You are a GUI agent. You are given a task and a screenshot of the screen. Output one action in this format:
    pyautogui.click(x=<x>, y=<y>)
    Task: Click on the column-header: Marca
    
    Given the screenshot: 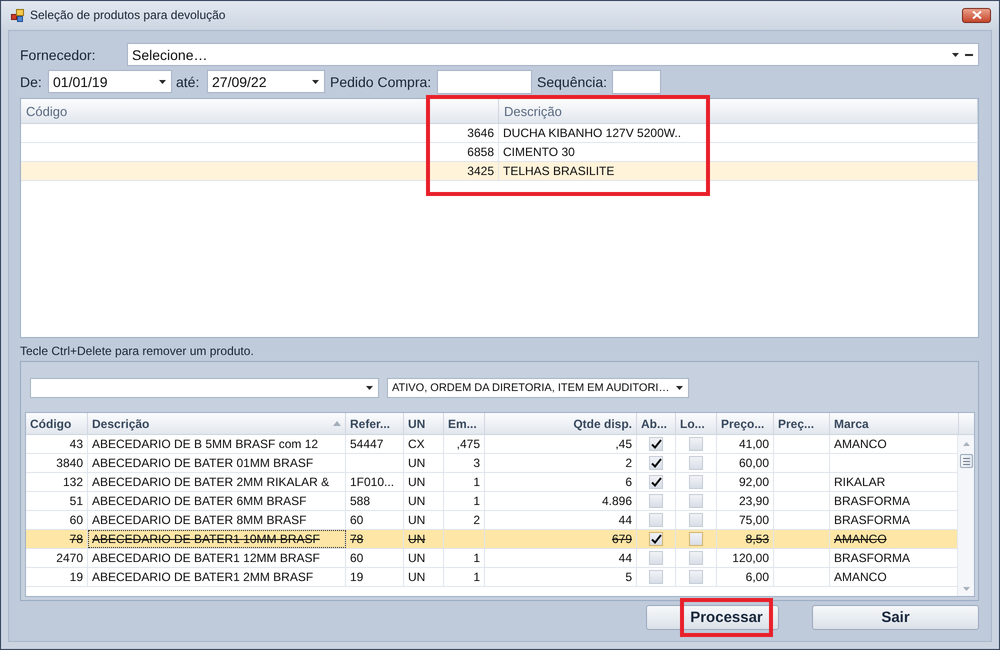 What is the action you would take?
    pyautogui.click(x=894, y=423)
    